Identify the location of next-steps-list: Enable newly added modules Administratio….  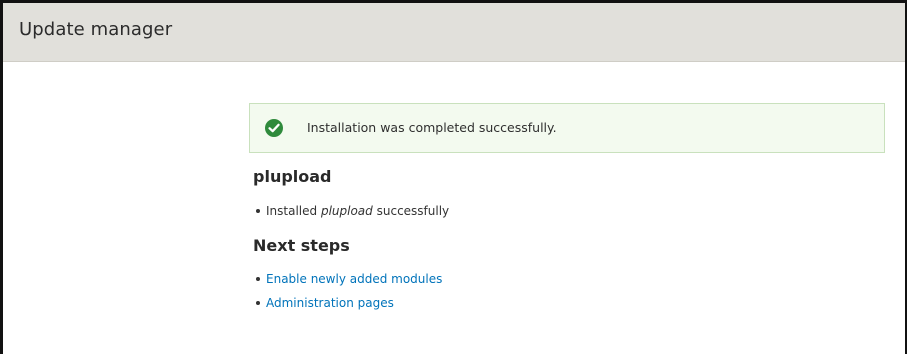
(348, 291).